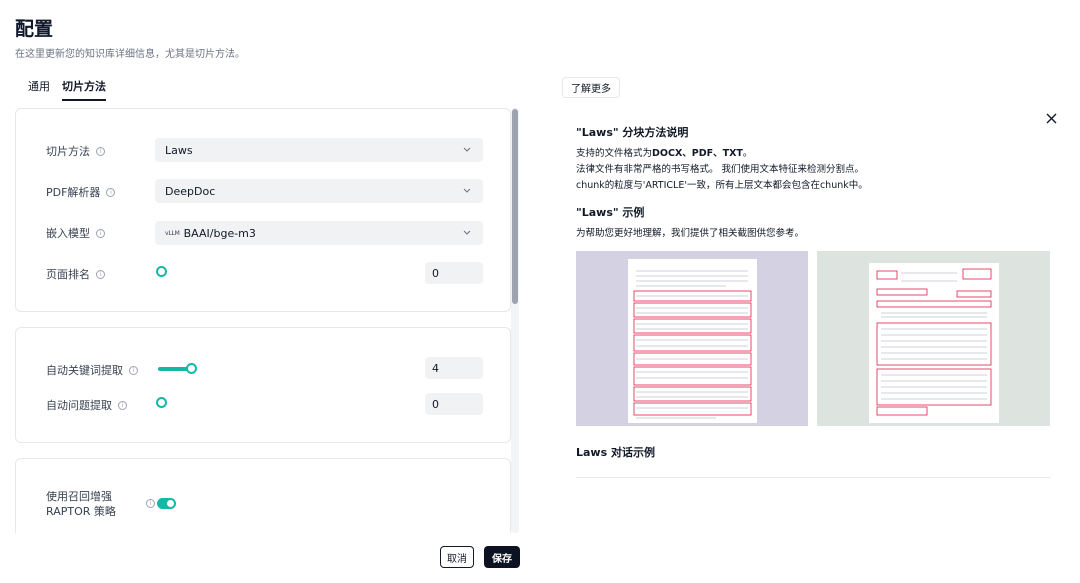  What do you see at coordinates (263, 385) in the screenshot?
I see `auto-extraction-card: 自动关键词提取 i 4 自动问题提取 i 0` at bounding box center [263, 385].